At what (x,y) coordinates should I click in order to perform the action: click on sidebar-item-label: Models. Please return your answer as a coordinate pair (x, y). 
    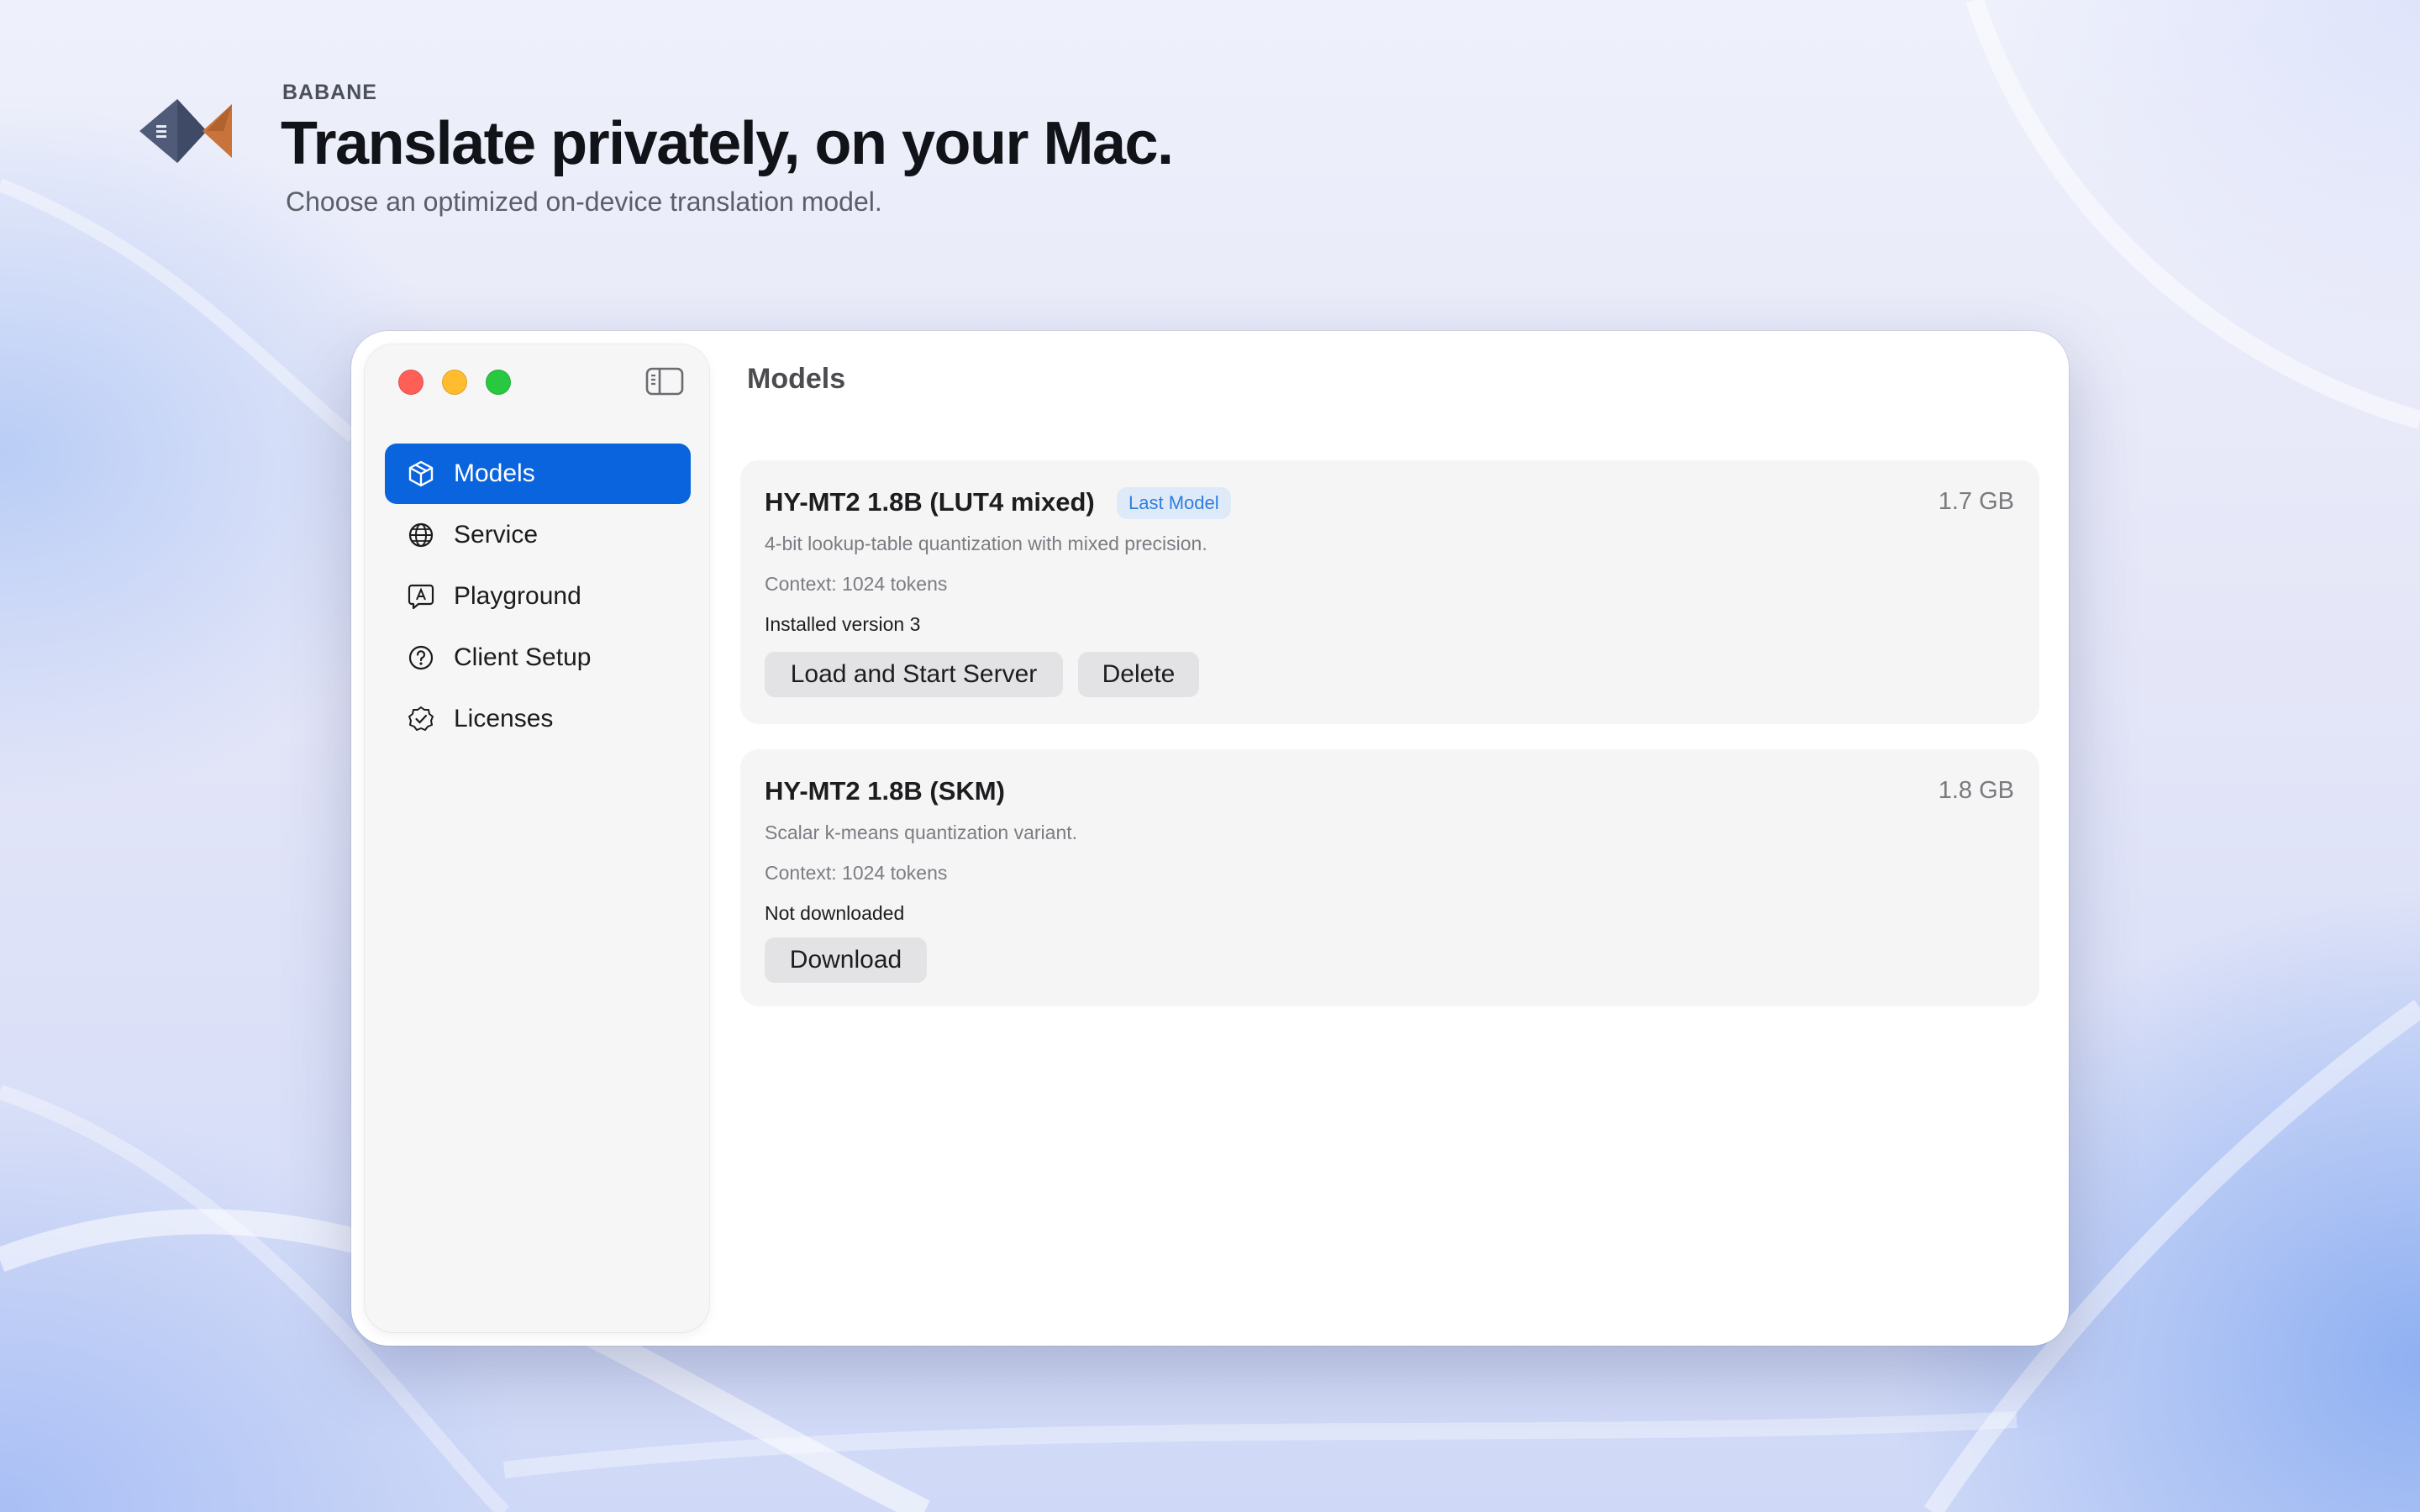
    Looking at the image, I should click on (495, 473).